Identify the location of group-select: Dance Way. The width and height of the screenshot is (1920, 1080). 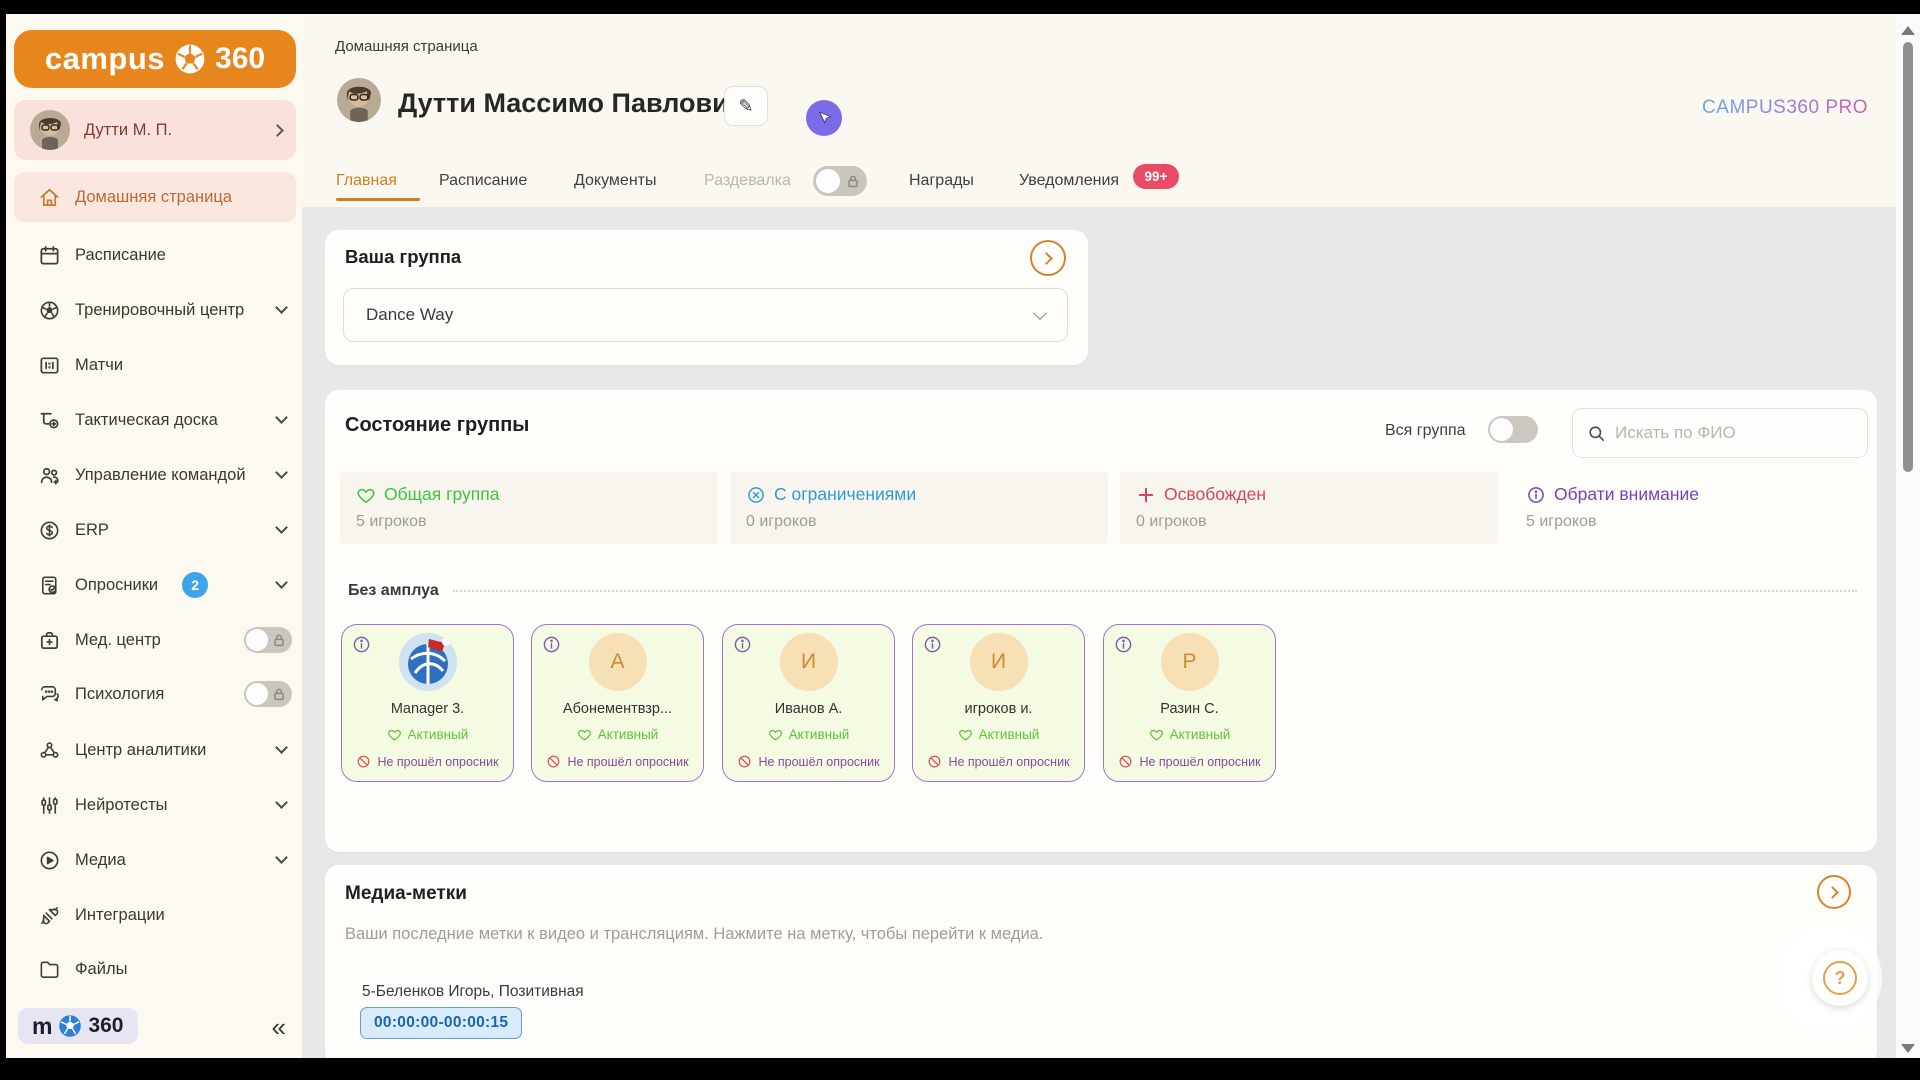
(705, 315).